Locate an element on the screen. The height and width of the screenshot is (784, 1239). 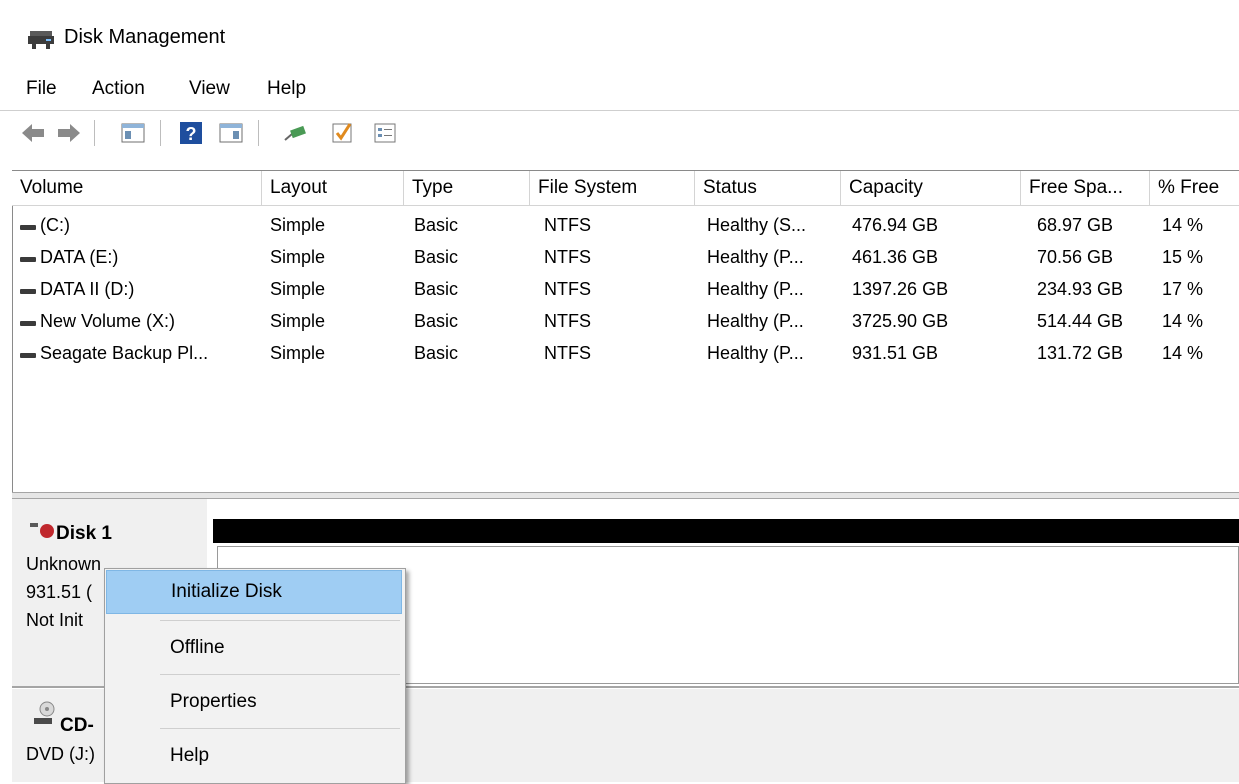
action-pane-icon is located at coordinates (231, 133).